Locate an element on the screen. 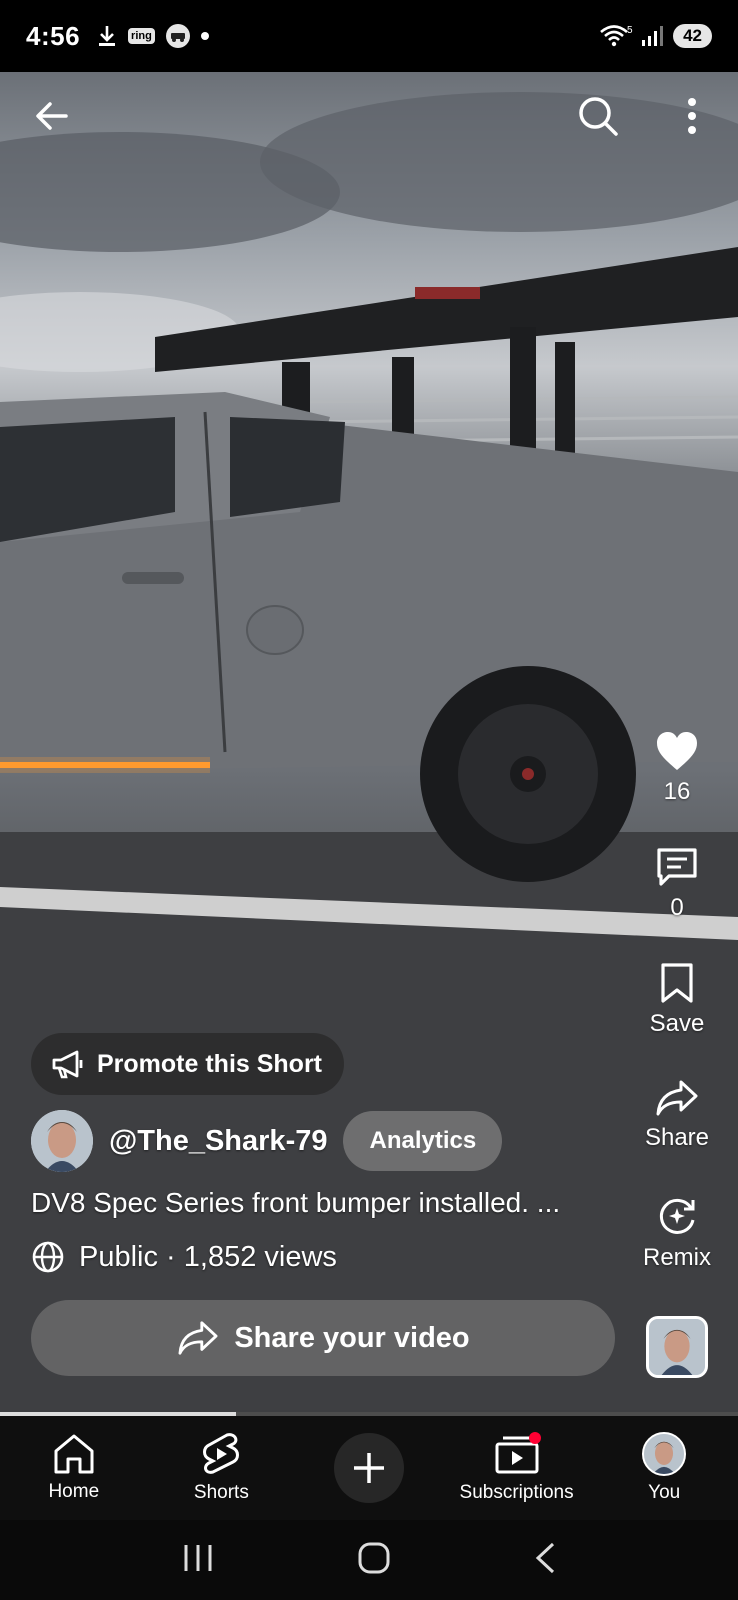 The width and height of the screenshot is (738, 1600). bottom-navigation: Home Shorts Subscriptions You is located at coordinates (369, 1468).